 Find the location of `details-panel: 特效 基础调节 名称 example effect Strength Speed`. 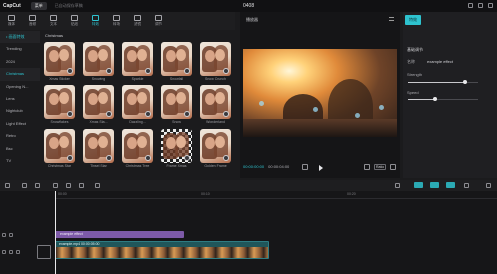

details-panel: 特效 基础调节 名称 example effect Strength Speed is located at coordinates (450, 95).